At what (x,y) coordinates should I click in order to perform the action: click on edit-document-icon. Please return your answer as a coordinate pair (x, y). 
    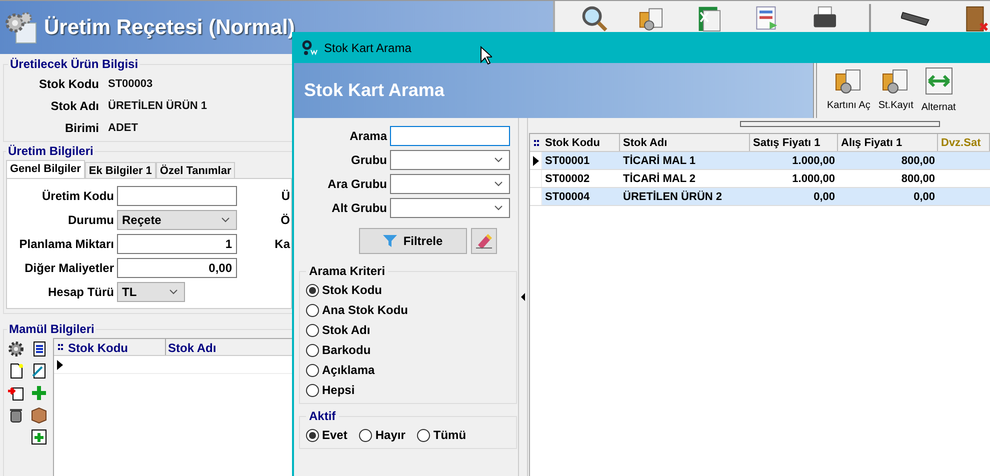
    Looking at the image, I should click on (39, 371).